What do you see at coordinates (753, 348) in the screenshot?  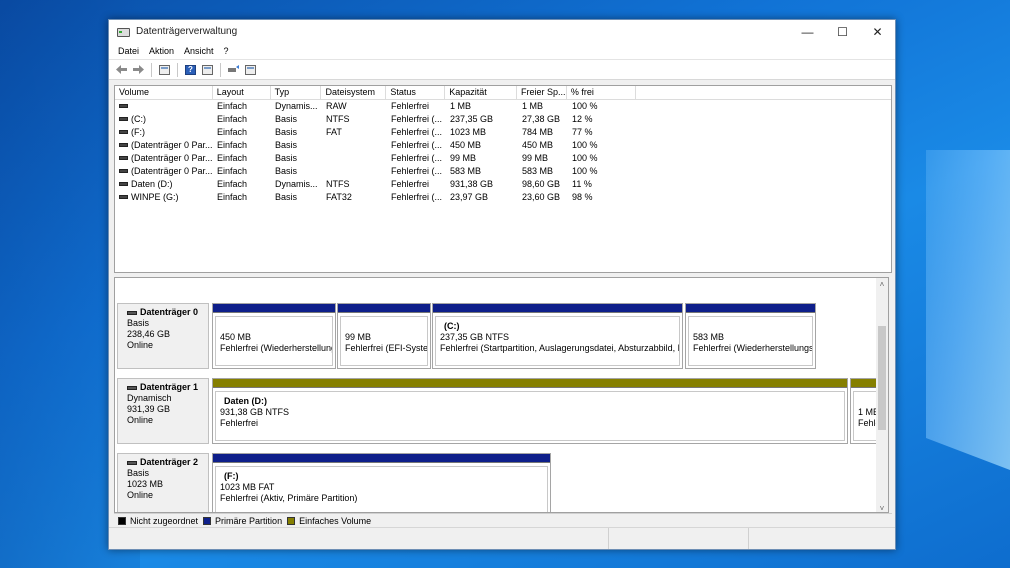 I see `partition-status: Fehlerfrei (Wiederherstellungspartition)` at bounding box center [753, 348].